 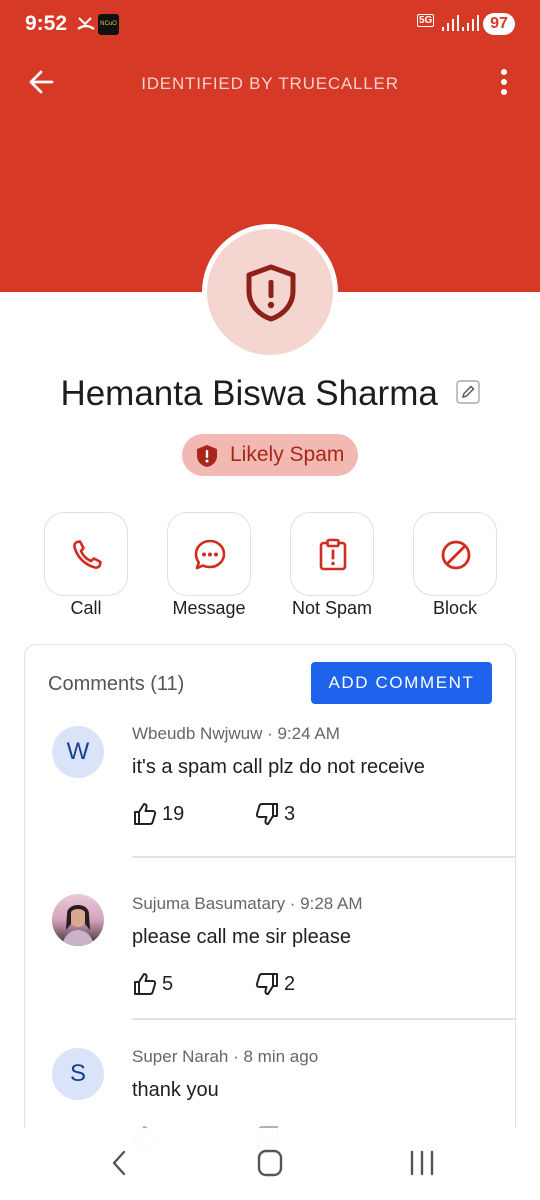 I want to click on missed-call-icon, so click(x=86, y=23).